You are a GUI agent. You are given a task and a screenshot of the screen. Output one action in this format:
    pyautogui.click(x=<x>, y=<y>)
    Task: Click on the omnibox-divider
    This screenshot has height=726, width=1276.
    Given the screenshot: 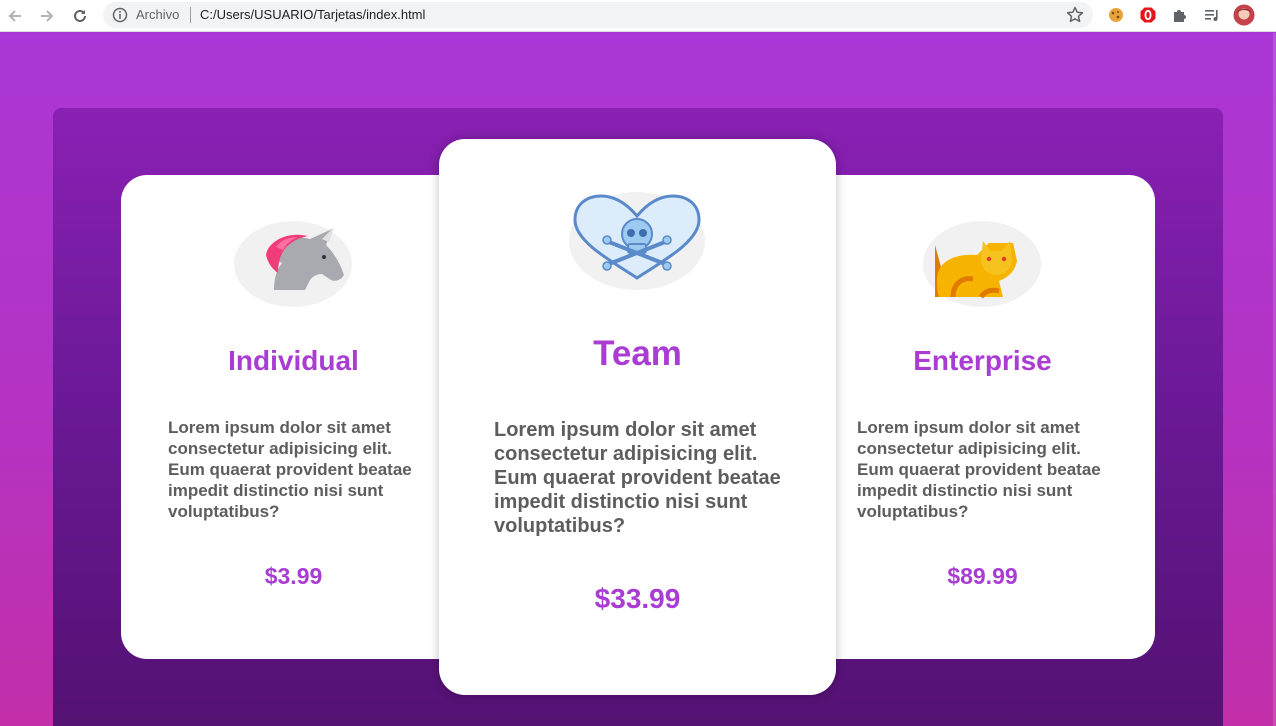 What is the action you would take?
    pyautogui.click(x=190, y=15)
    